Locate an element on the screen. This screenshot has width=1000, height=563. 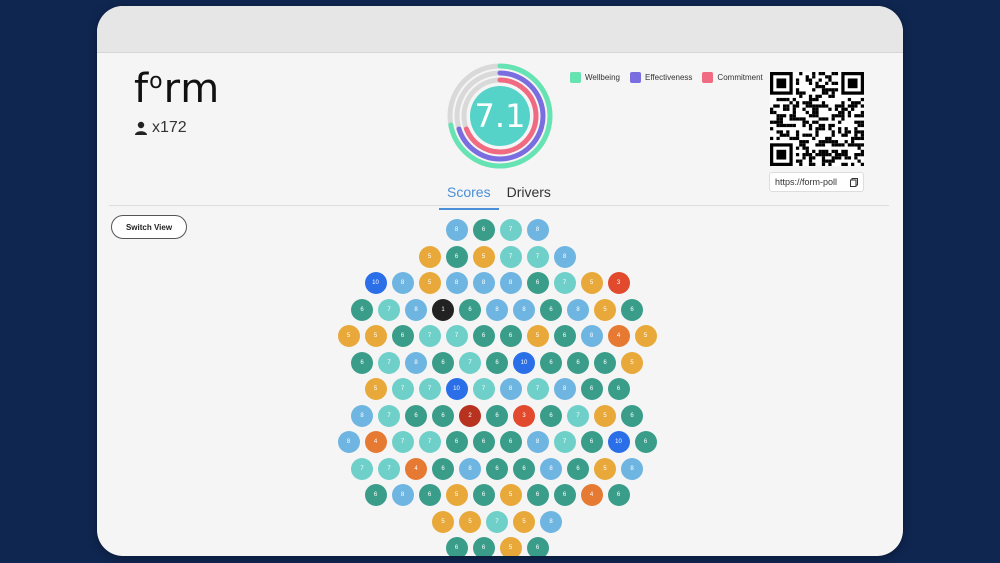
score-dot: 2 is located at coordinates (470, 415).